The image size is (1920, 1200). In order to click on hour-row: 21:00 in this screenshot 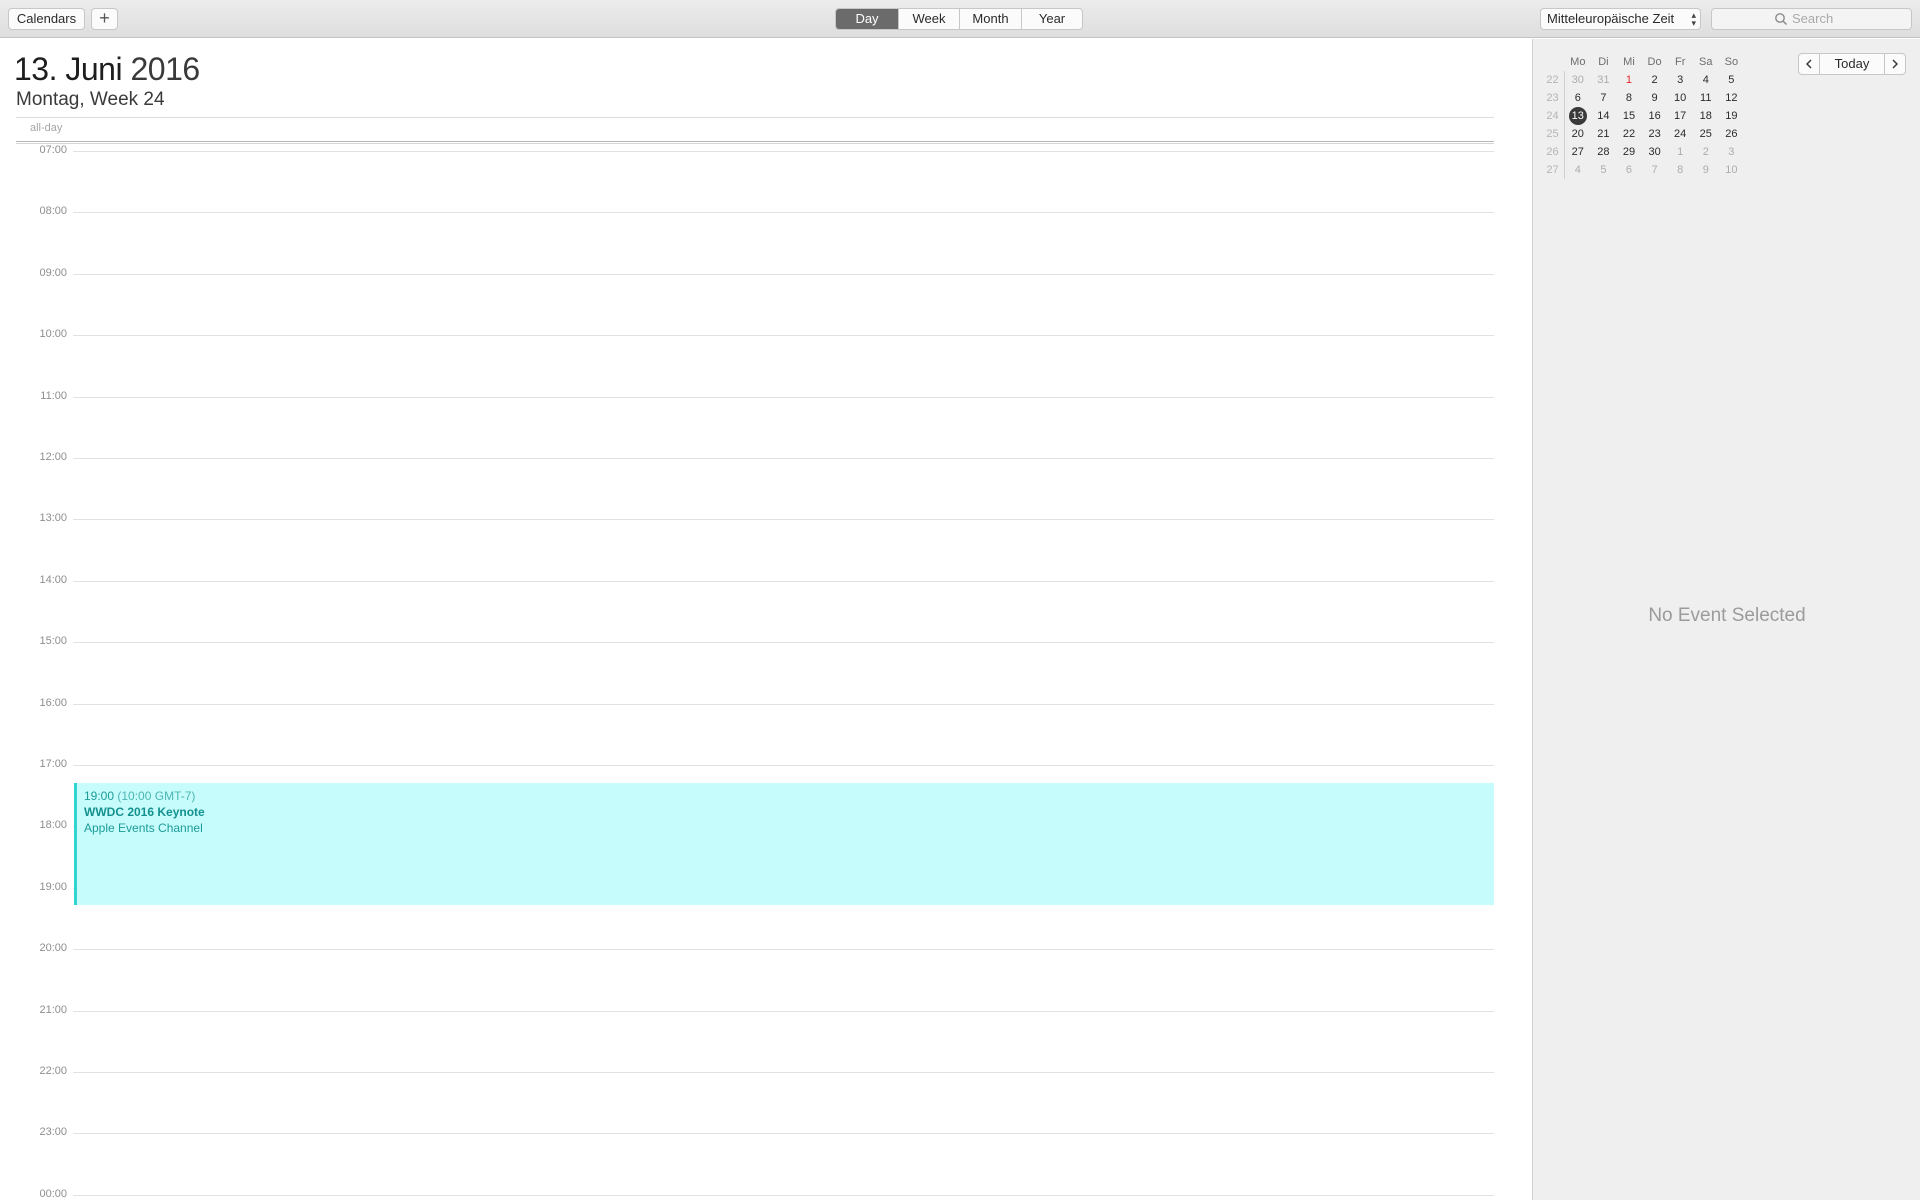, I will do `click(750, 1037)`.